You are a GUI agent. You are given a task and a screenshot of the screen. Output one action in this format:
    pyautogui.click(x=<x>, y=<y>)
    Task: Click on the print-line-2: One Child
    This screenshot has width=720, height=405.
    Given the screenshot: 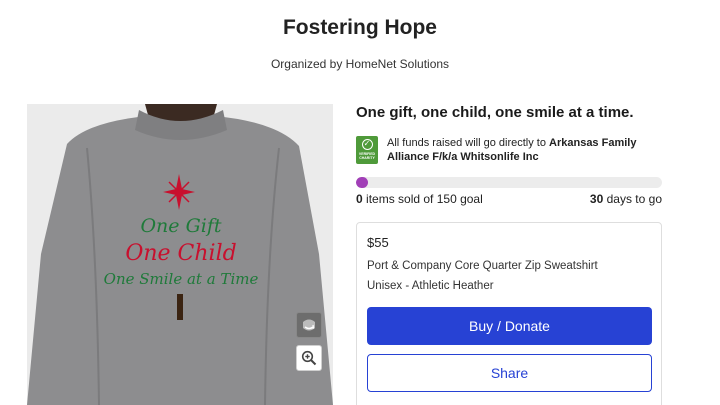 What is the action you would take?
    pyautogui.click(x=180, y=253)
    